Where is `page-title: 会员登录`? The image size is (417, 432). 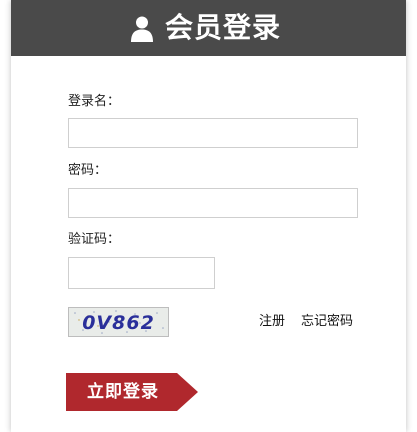 page-title: 会员登录 is located at coordinates (223, 27).